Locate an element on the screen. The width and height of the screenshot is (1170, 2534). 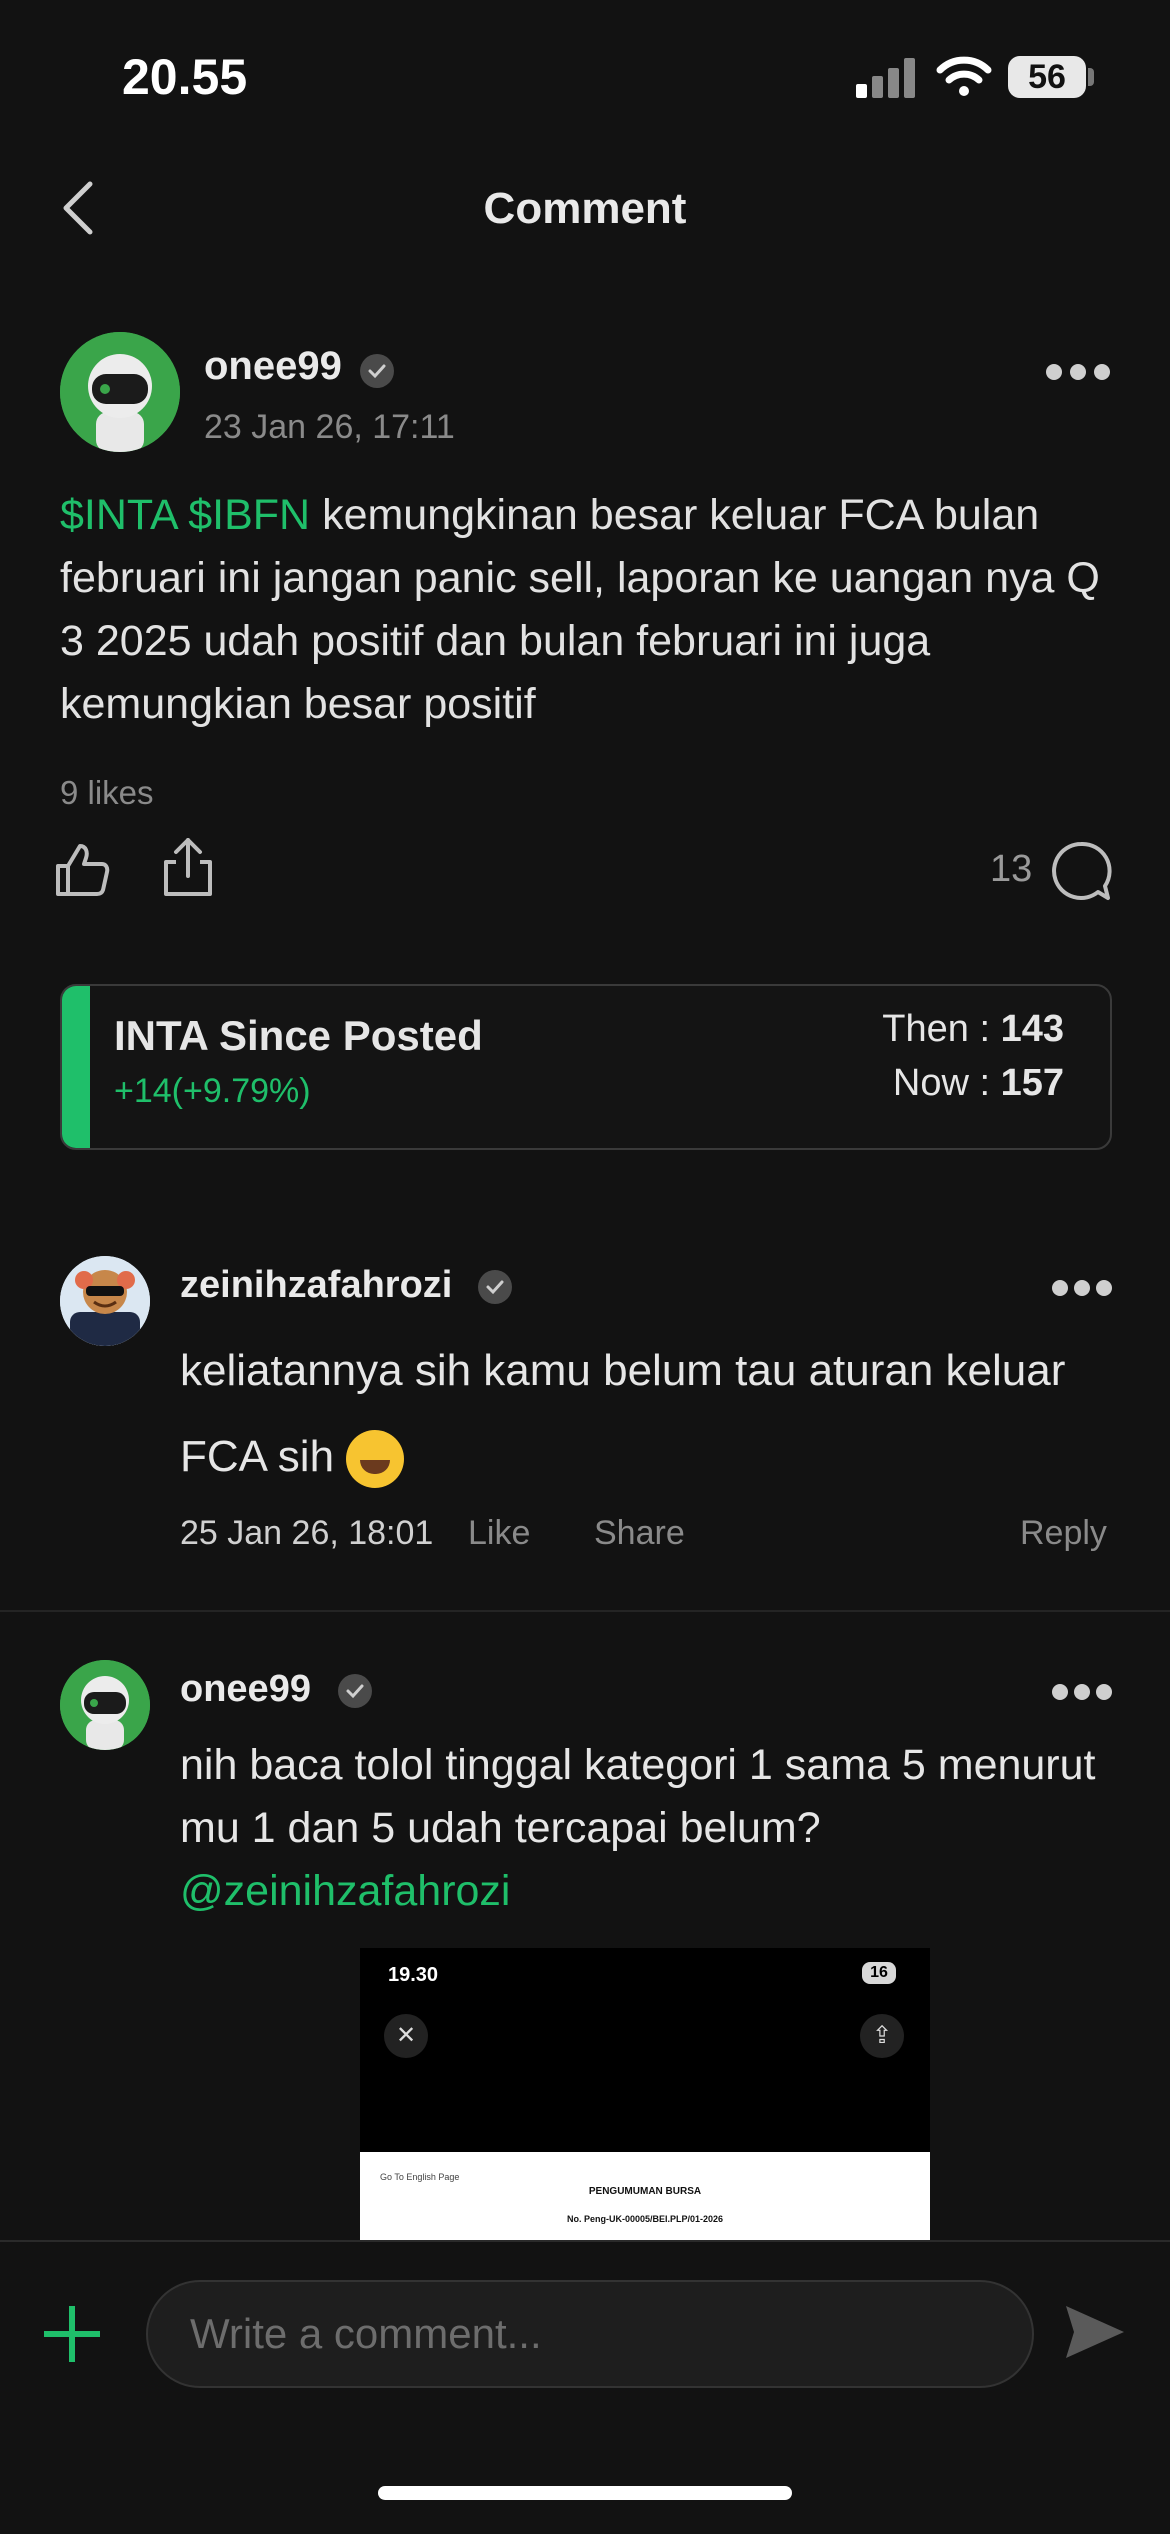
post-author-username: onee99 is located at coordinates (273, 366).